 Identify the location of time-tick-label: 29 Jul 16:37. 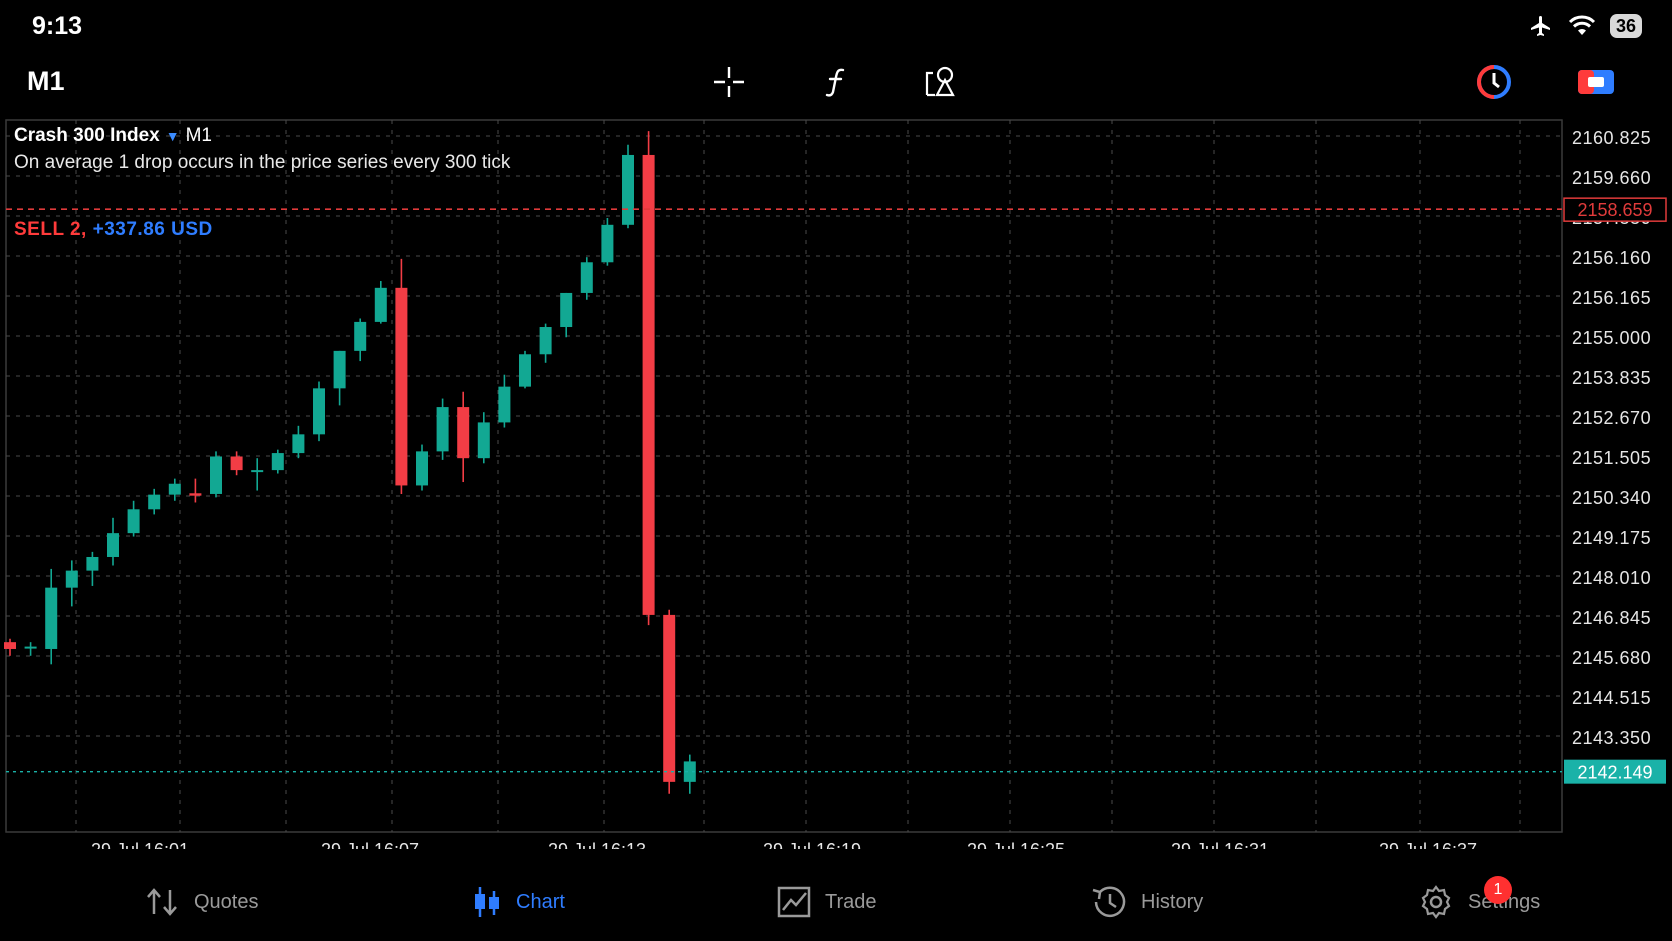
(1428, 844).